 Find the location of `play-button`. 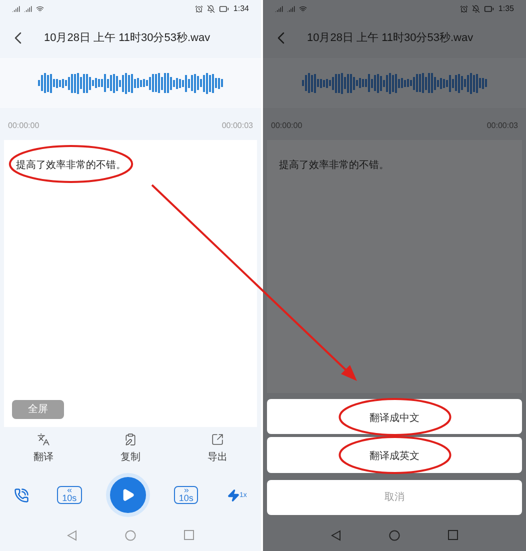

play-button is located at coordinates (128, 495).